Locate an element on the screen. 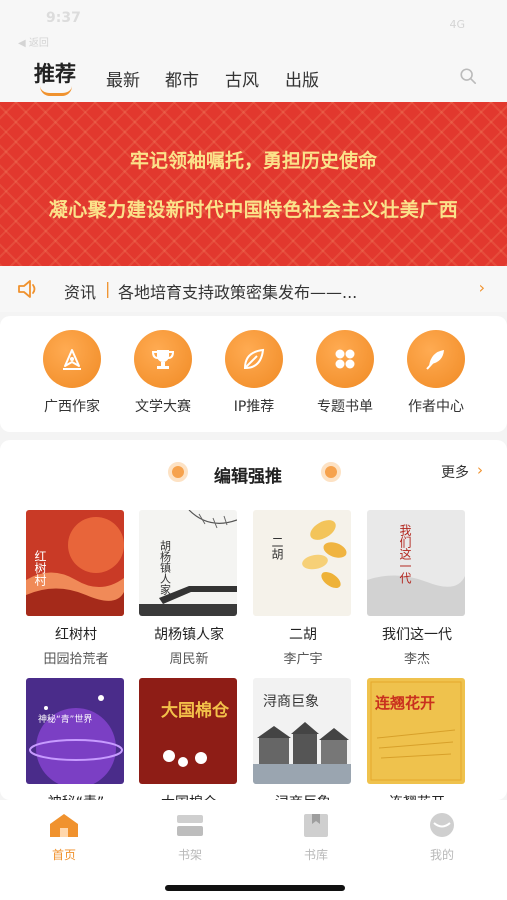 This screenshot has width=507, height=900. category-label: 作者中心 is located at coordinates (436, 407).